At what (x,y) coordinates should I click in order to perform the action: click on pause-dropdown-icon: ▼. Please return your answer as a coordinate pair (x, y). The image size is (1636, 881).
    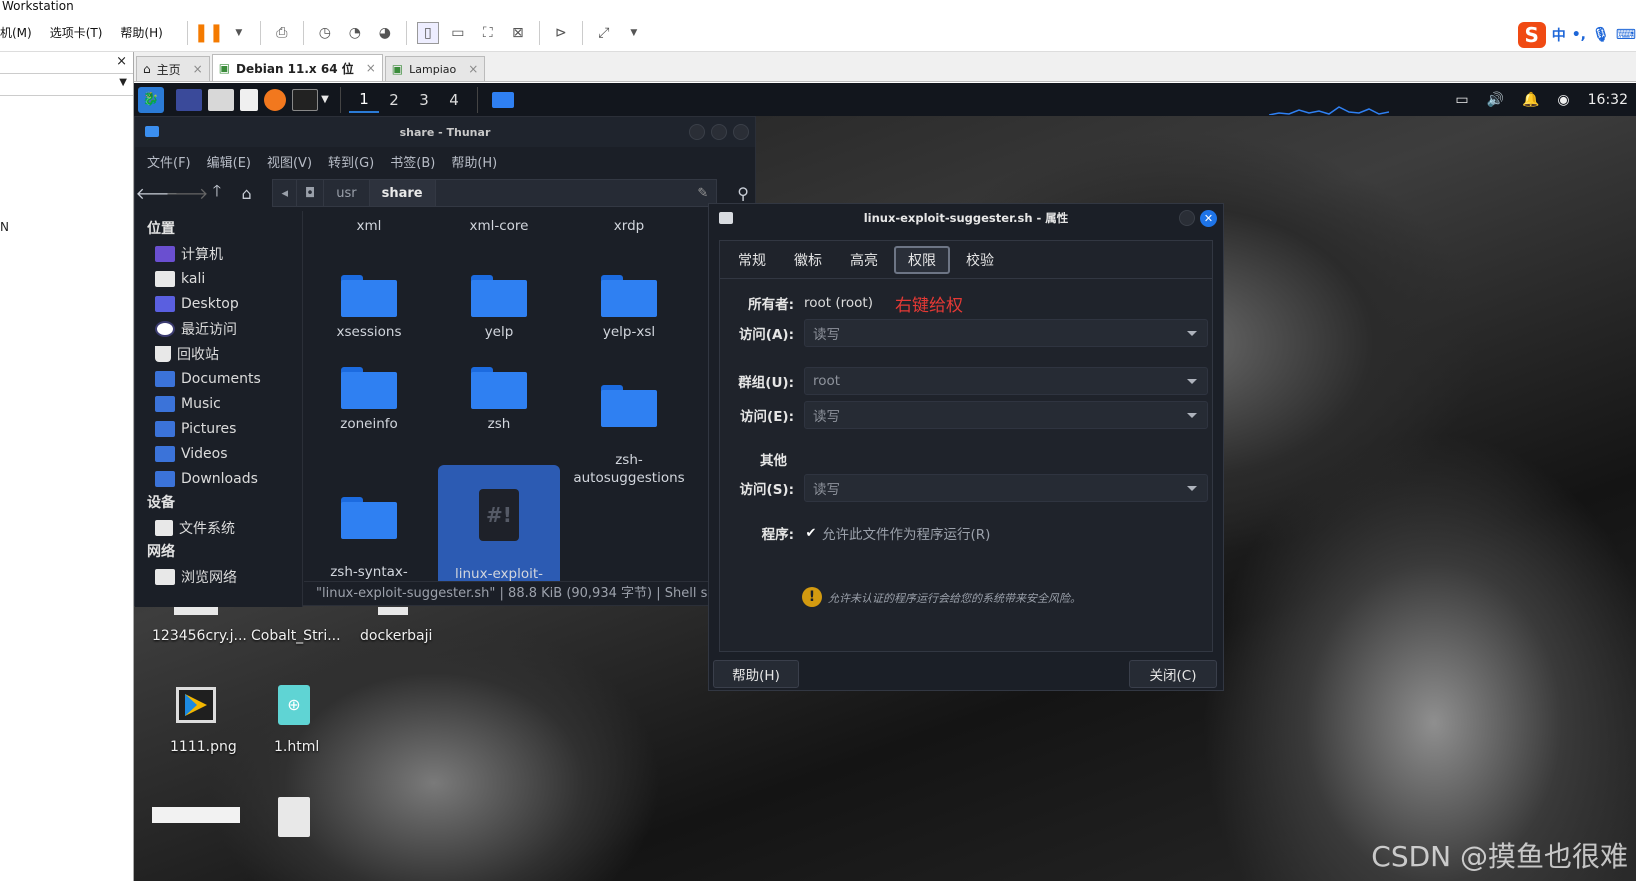
    Looking at the image, I should click on (239, 33).